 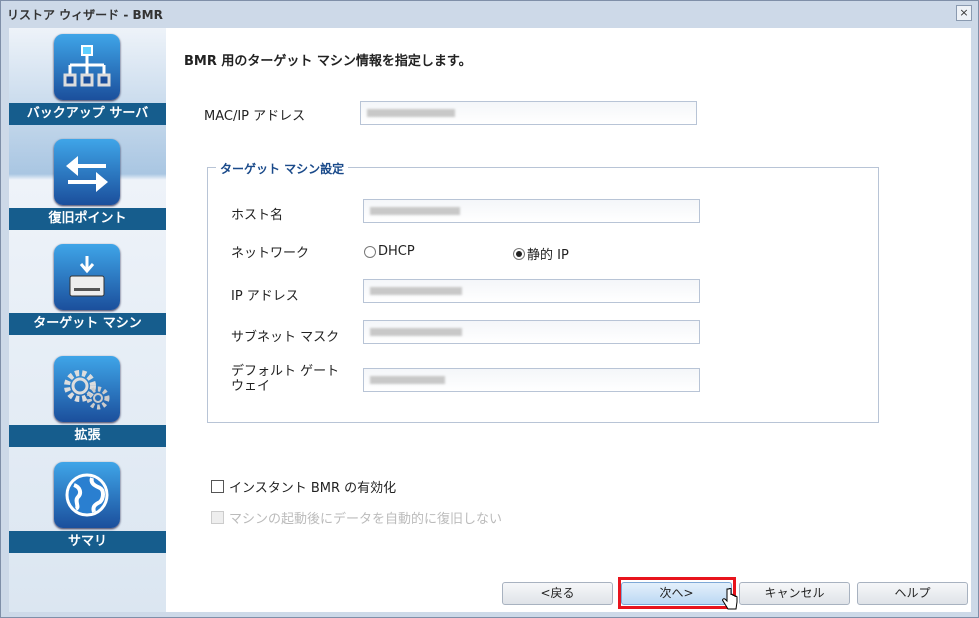 What do you see at coordinates (87, 219) in the screenshot?
I see `step-label: 復旧ポイント` at bounding box center [87, 219].